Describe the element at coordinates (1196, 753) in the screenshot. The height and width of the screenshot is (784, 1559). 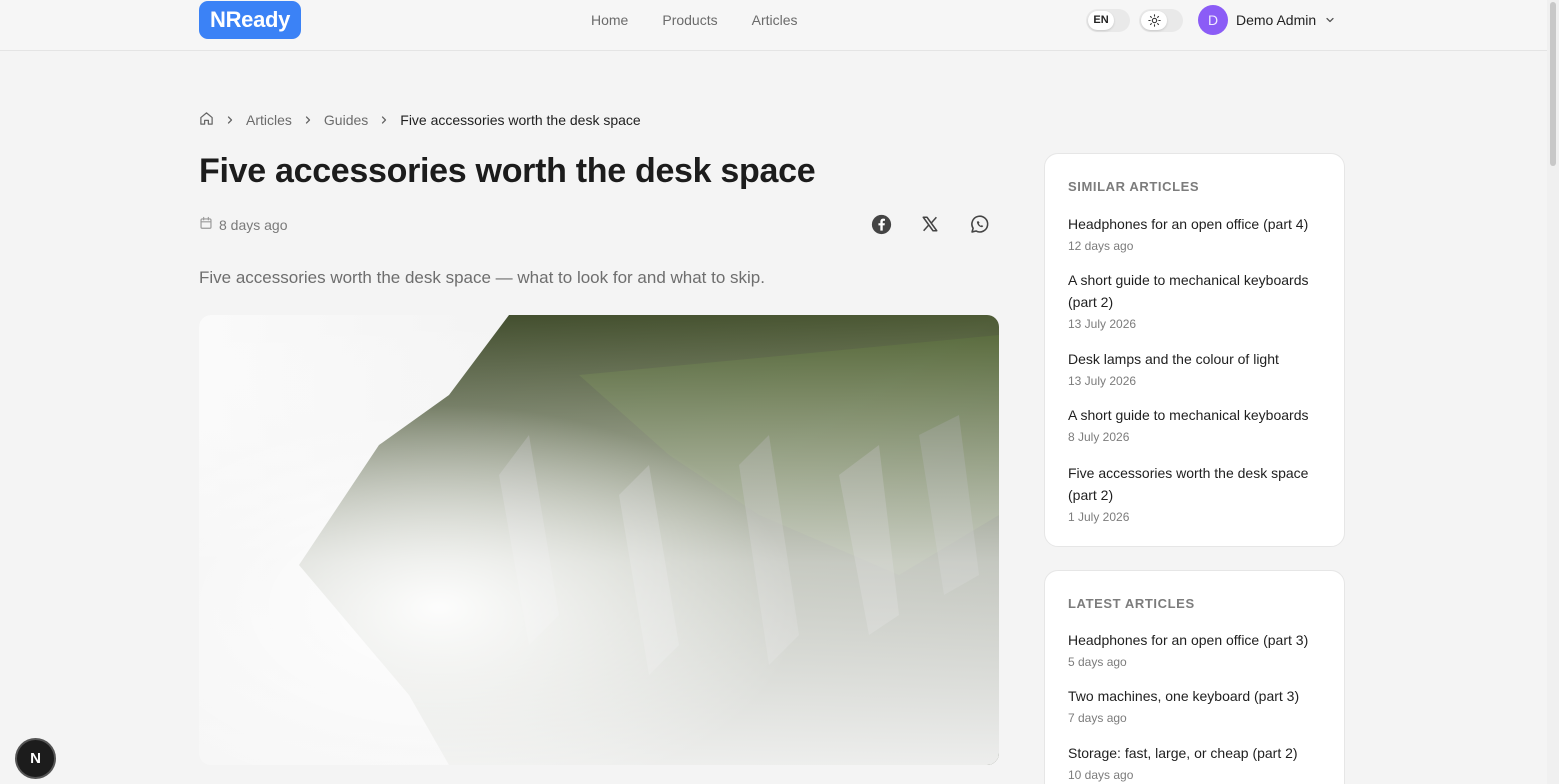
I see `article-link: Storage: fast, large, or cheap (part 2)` at that location.